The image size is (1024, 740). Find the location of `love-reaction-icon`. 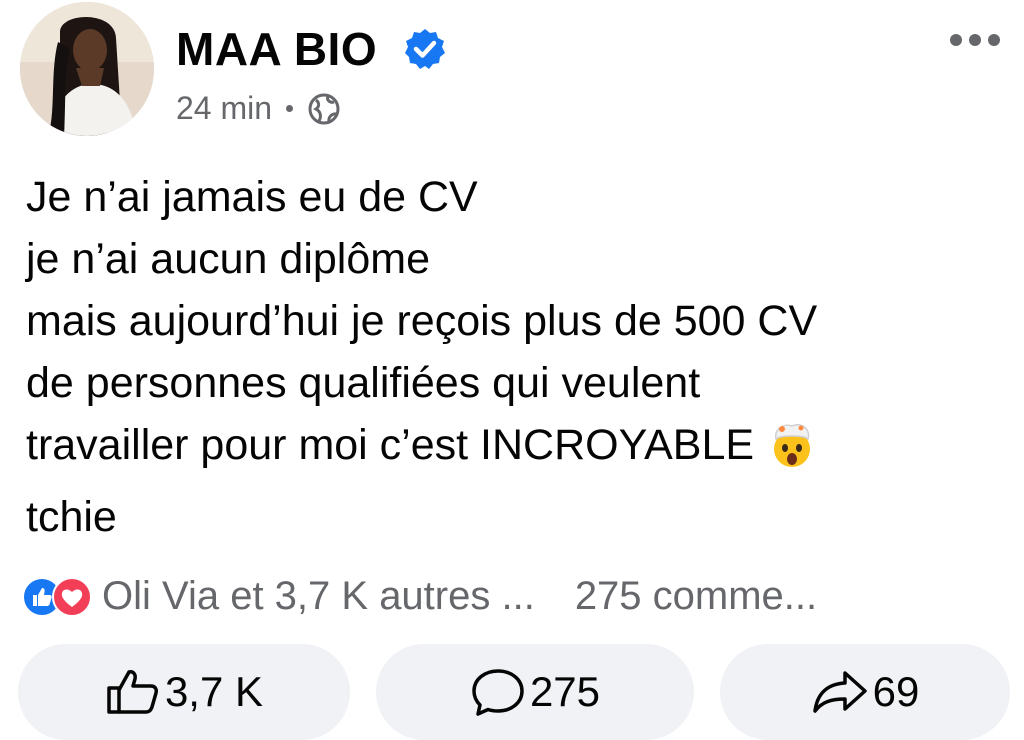

love-reaction-icon is located at coordinates (72, 596).